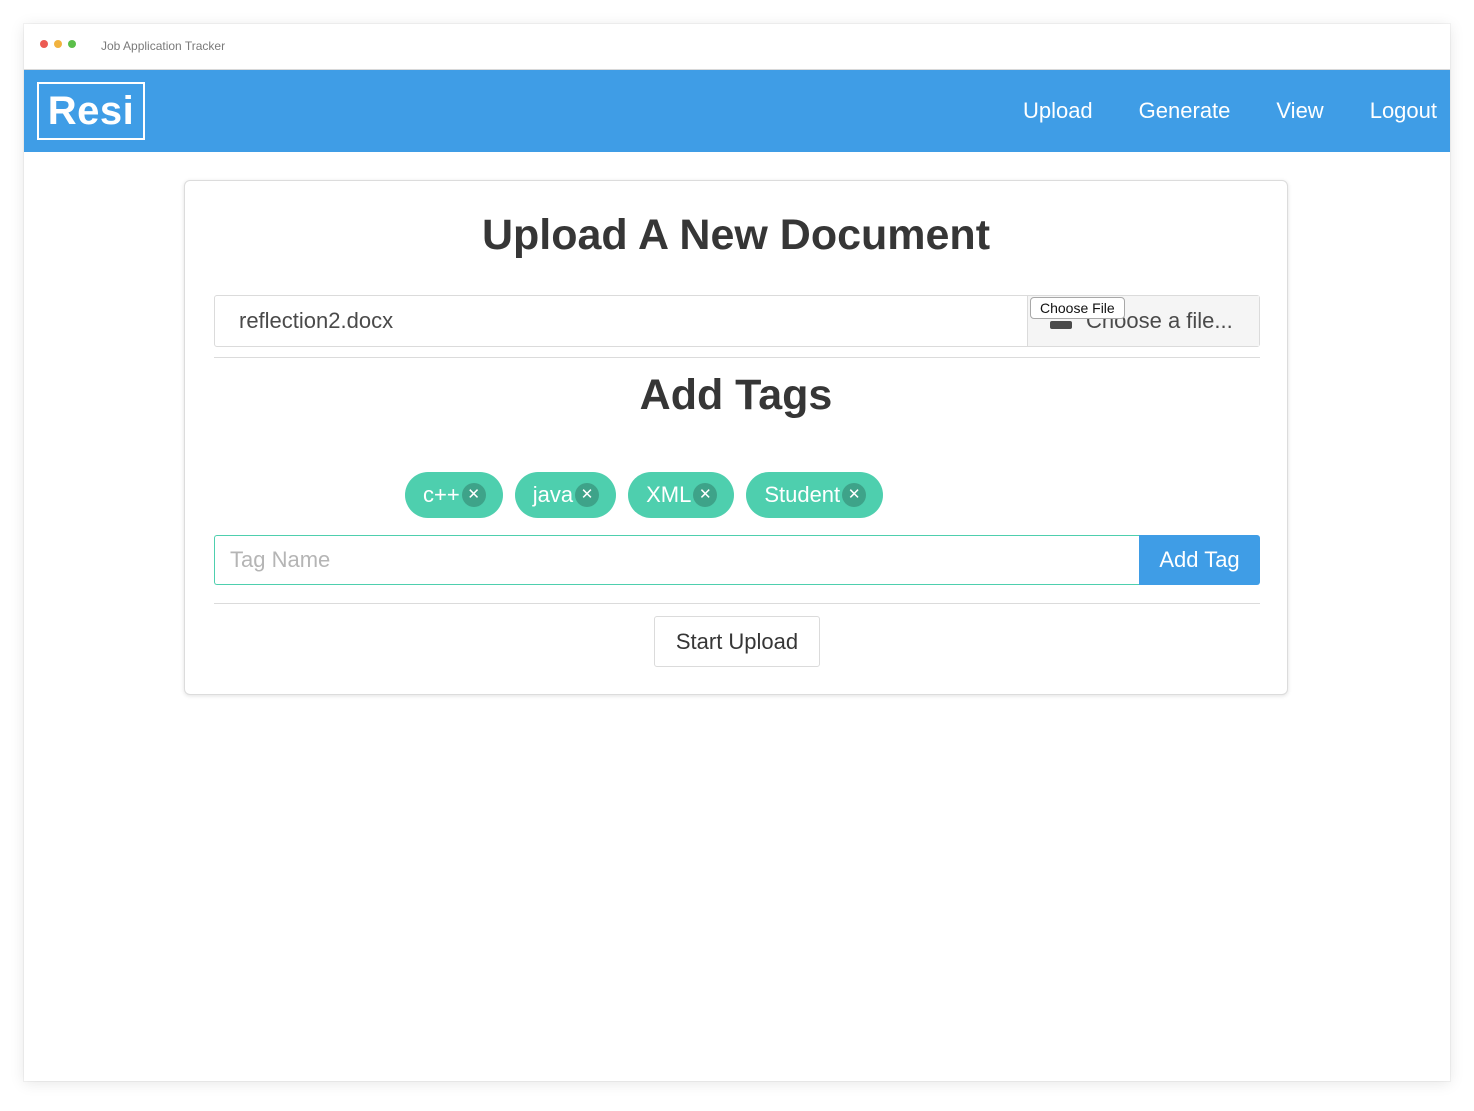 This screenshot has width=1474, height=1111. I want to click on tag-input-group: Add Tag, so click(737, 560).